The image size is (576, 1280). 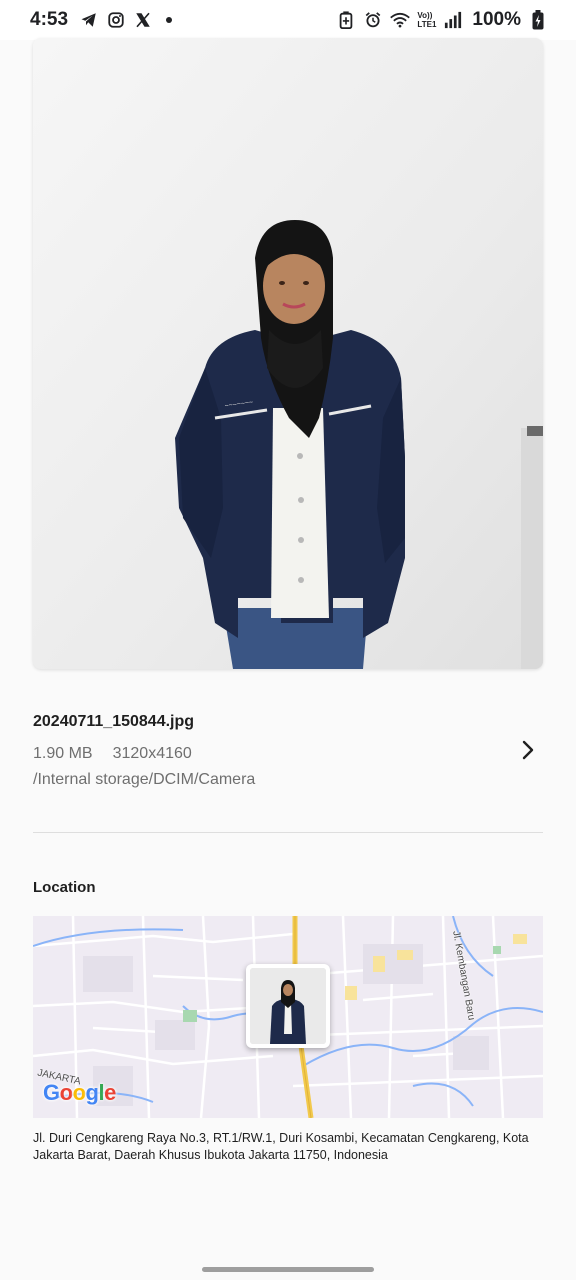 I want to click on map-pin-thumbnail, so click(x=288, y=1006).